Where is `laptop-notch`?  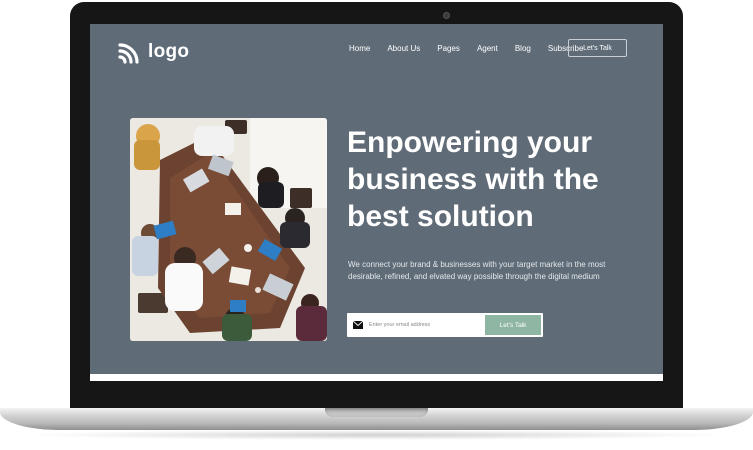
laptop-notch is located at coordinates (376, 412).